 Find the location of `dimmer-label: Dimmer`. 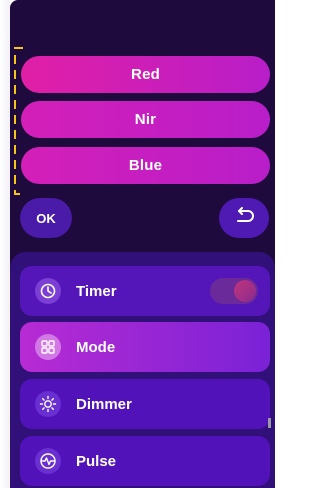

dimmer-label: Dimmer is located at coordinates (104, 404).